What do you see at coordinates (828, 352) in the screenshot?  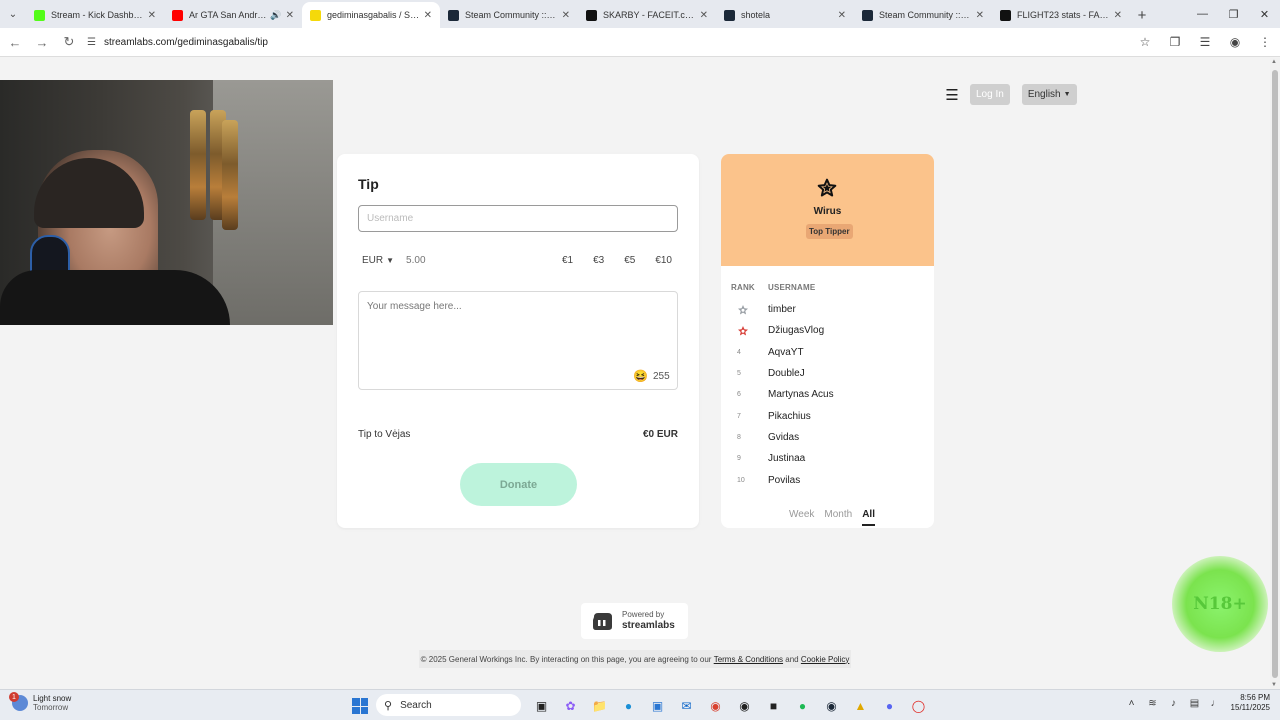 I see `leaderboard-row: 4 AqvaYT` at bounding box center [828, 352].